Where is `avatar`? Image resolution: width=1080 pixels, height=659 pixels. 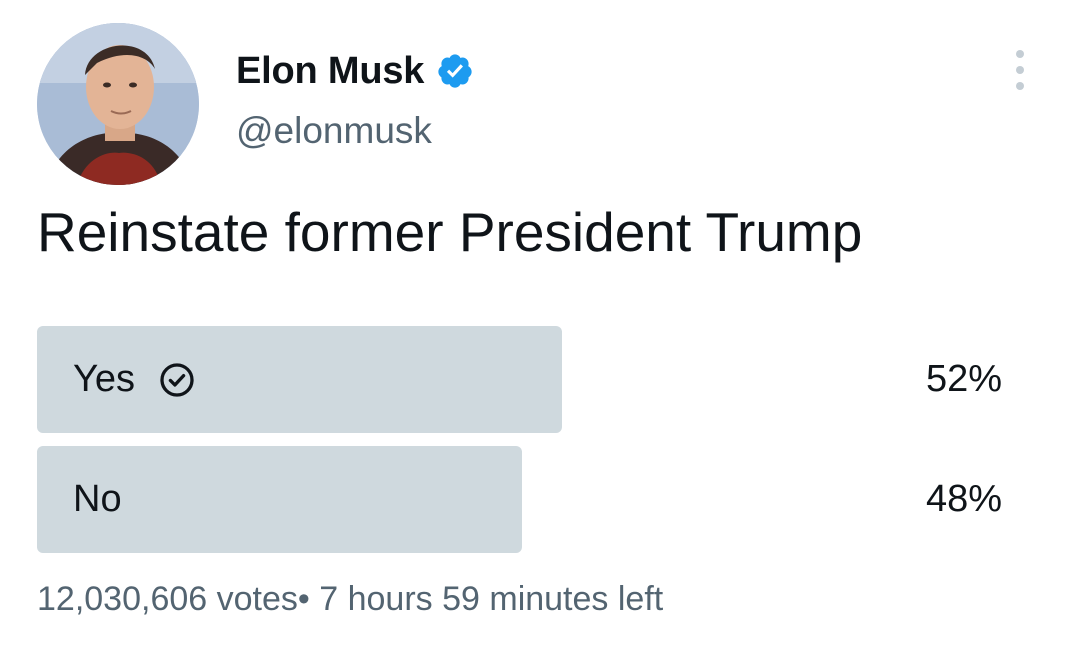
avatar is located at coordinates (118, 104).